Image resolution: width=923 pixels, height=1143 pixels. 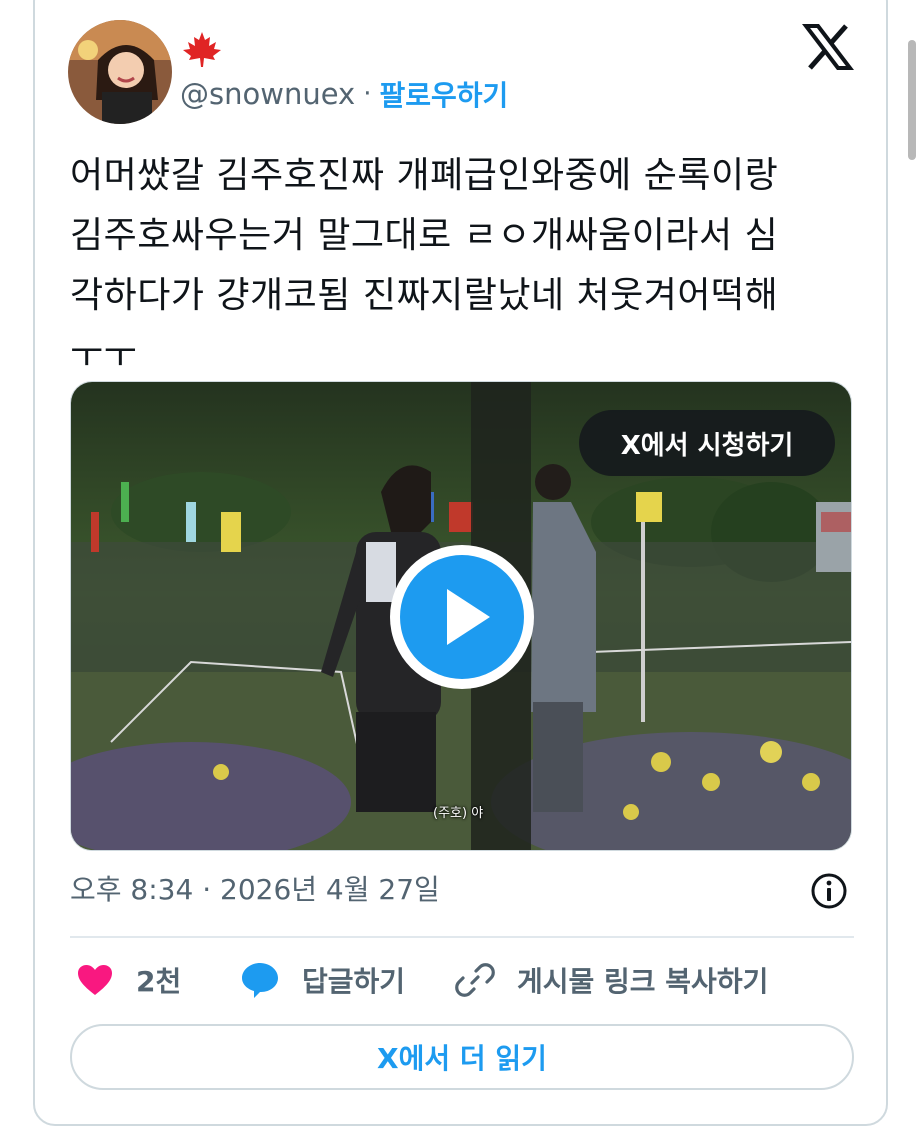 What do you see at coordinates (912, 100) in the screenshot?
I see `scrollbar` at bounding box center [912, 100].